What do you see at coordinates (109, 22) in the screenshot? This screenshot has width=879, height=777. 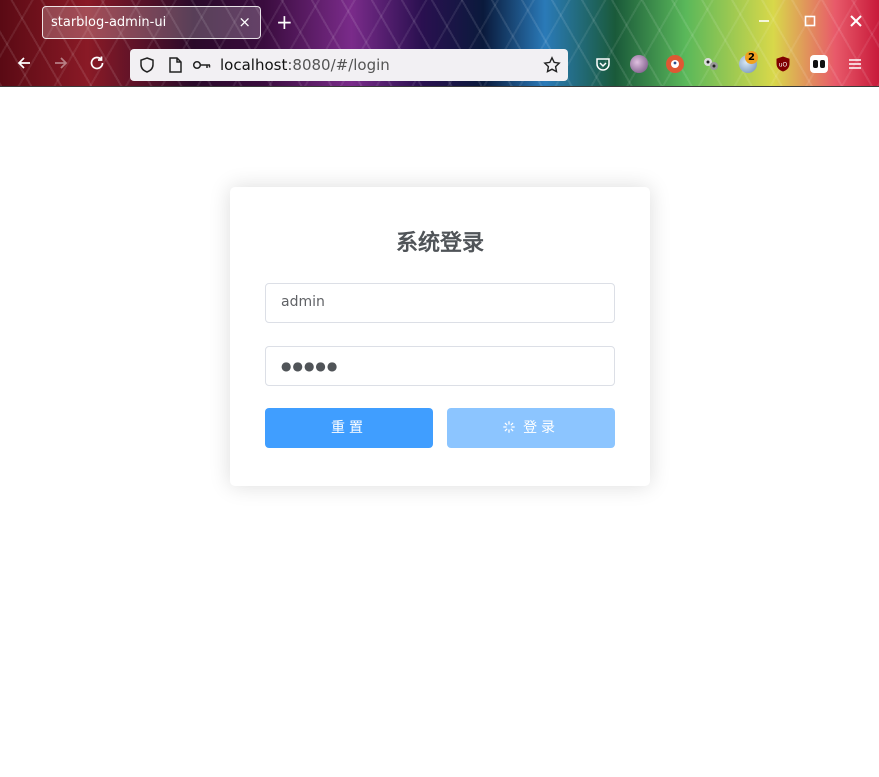 I see `tab-title: starblog-admin-ui` at bounding box center [109, 22].